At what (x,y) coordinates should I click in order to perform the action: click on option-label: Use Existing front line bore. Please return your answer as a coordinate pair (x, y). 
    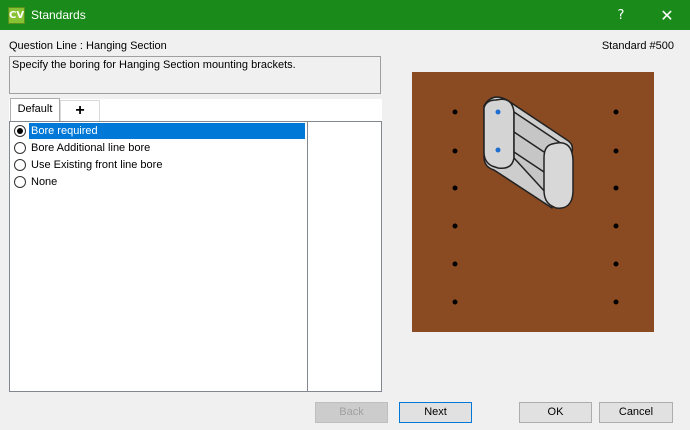
    Looking at the image, I should click on (97, 165).